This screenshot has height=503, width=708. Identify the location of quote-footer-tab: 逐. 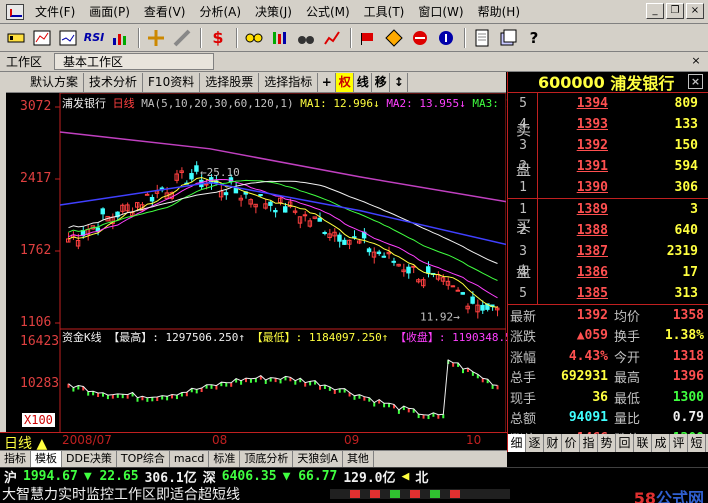
(535, 443).